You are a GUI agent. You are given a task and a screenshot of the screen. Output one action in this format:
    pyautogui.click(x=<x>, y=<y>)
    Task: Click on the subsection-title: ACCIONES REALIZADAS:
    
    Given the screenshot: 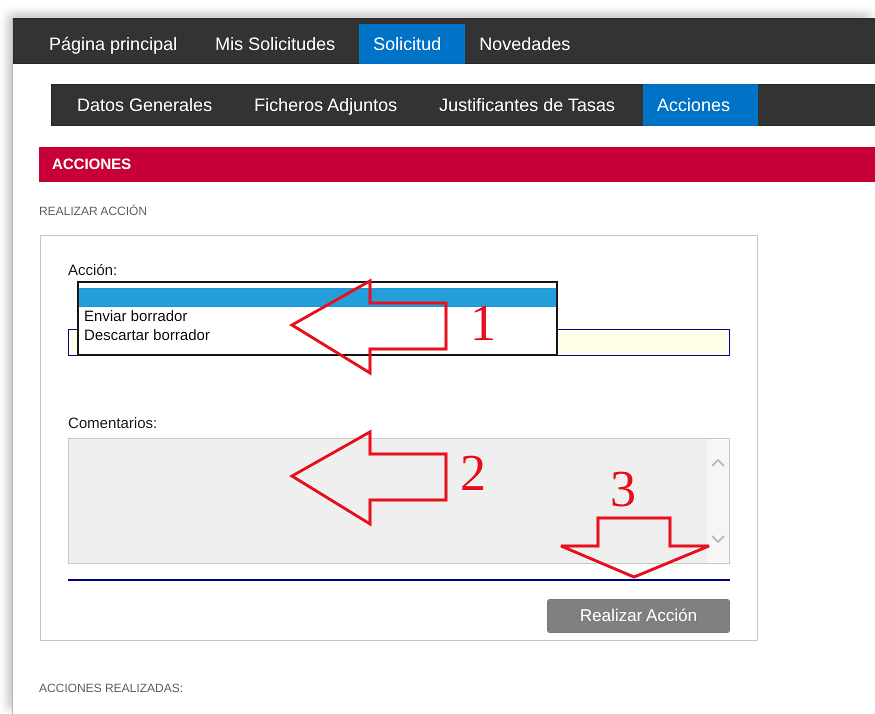 What is the action you would take?
    pyautogui.click(x=111, y=688)
    